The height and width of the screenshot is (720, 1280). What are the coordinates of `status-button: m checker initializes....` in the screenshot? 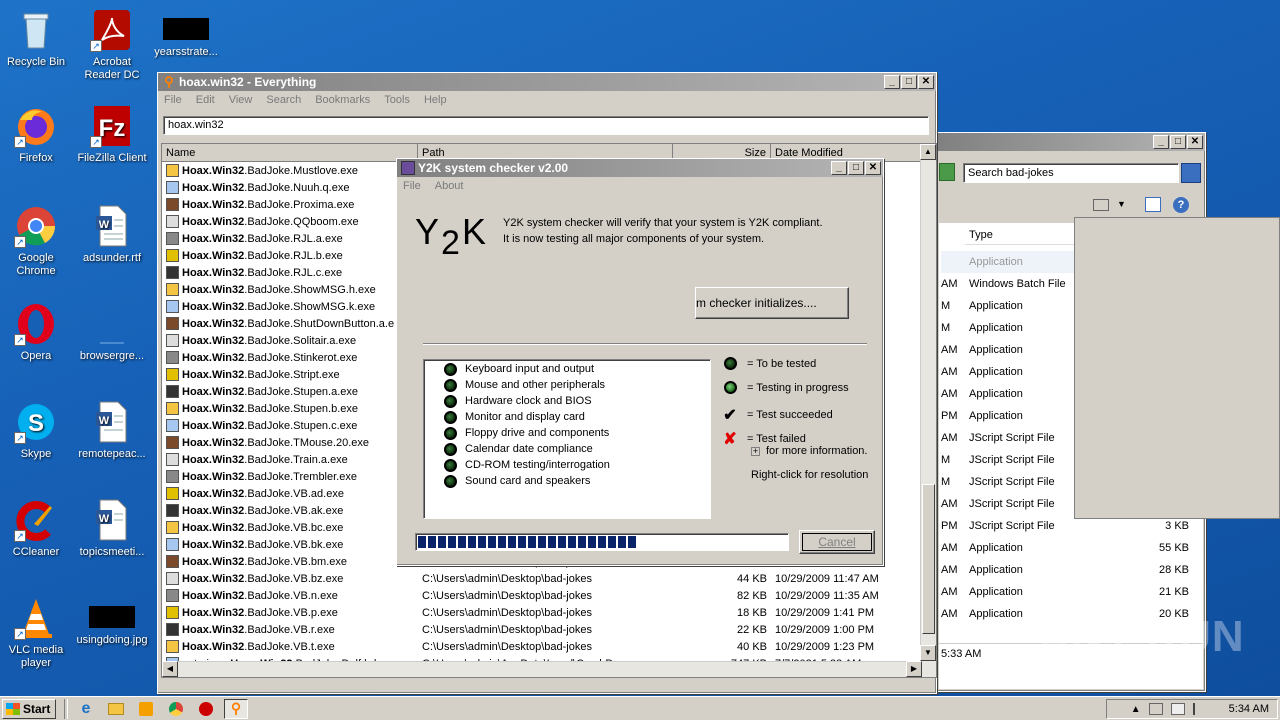 It's located at (772, 303).